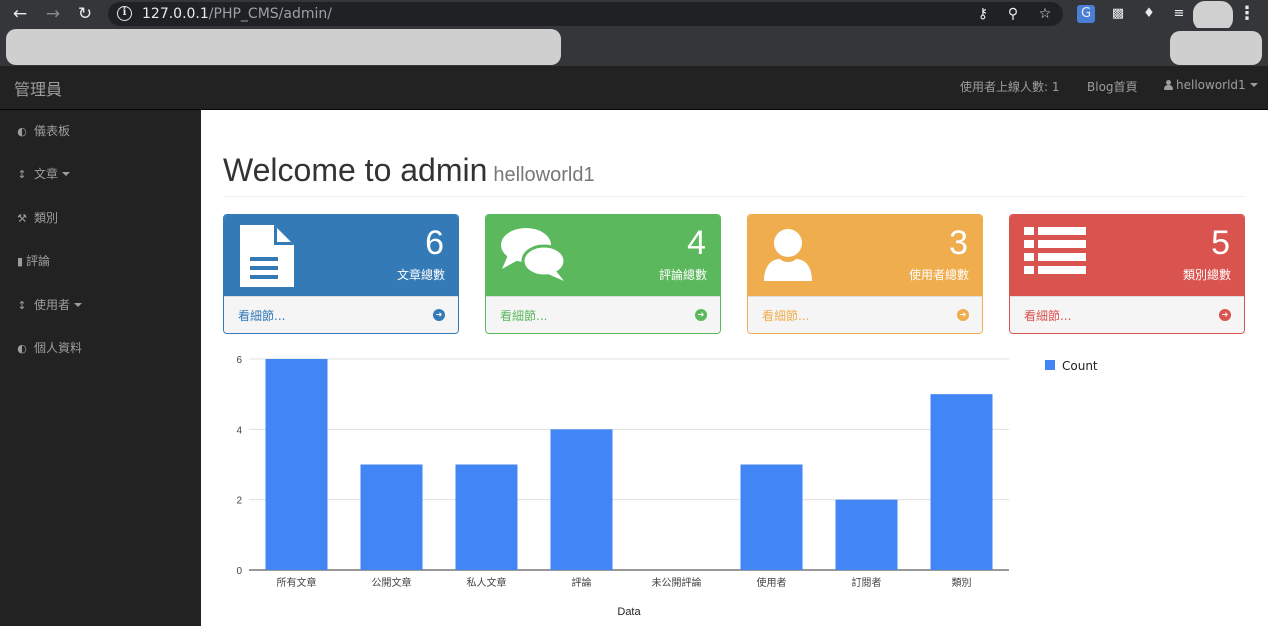 This screenshot has height=626, width=1268. I want to click on comments-details-link: 看細節... ➜, so click(603, 314).